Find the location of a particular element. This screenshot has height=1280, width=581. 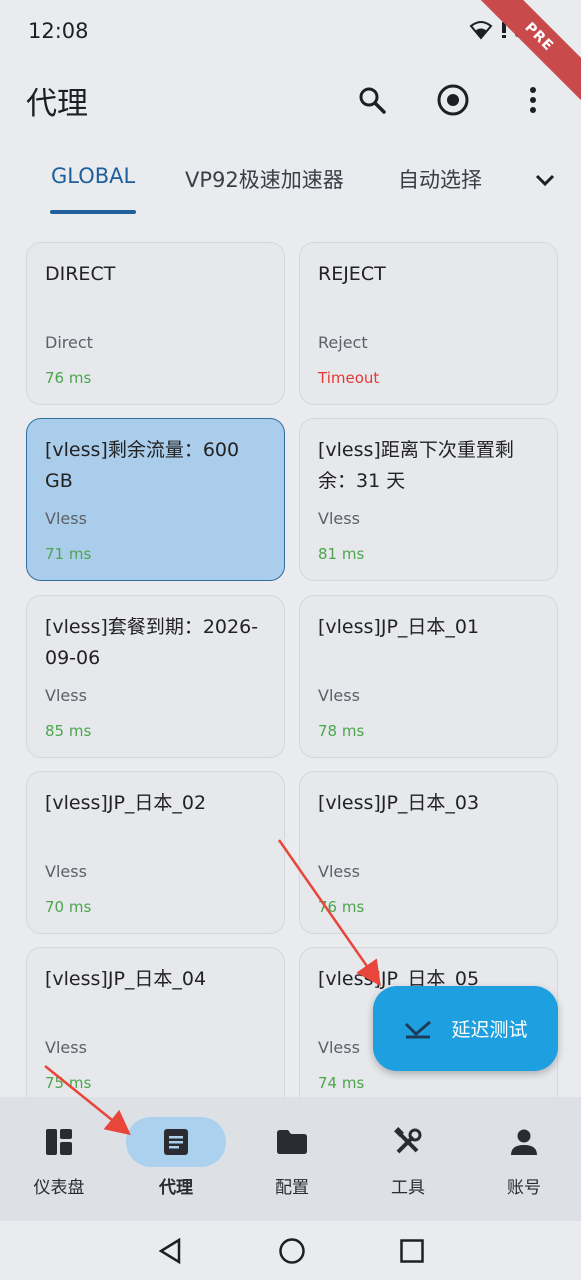

back-triangle-icon is located at coordinates (169, 1251).